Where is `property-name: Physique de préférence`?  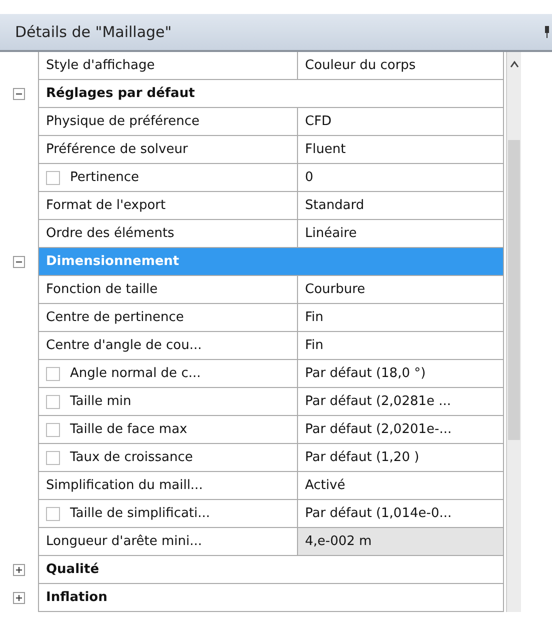
property-name: Physique de préférence is located at coordinates (123, 121).